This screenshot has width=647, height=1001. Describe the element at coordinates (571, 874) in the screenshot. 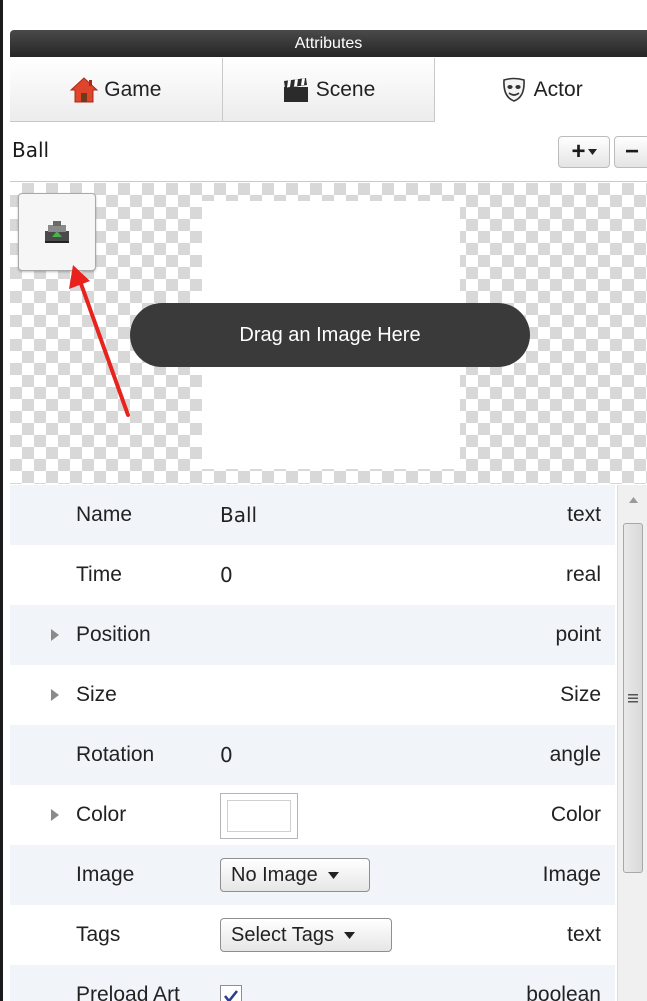

I see `property-type: Image` at that location.